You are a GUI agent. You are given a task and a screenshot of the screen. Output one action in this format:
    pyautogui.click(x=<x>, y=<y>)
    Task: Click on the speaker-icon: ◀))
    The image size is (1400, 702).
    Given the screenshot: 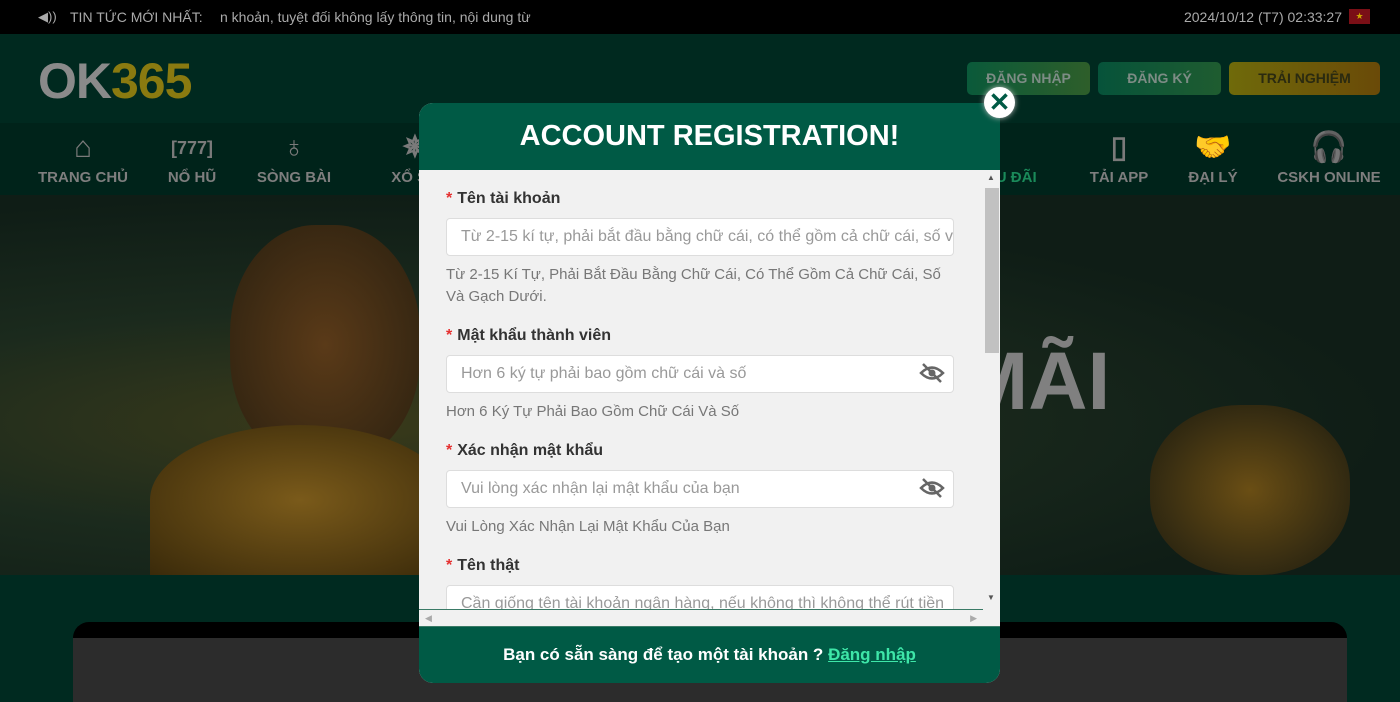 What is the action you would take?
    pyautogui.click(x=47, y=16)
    